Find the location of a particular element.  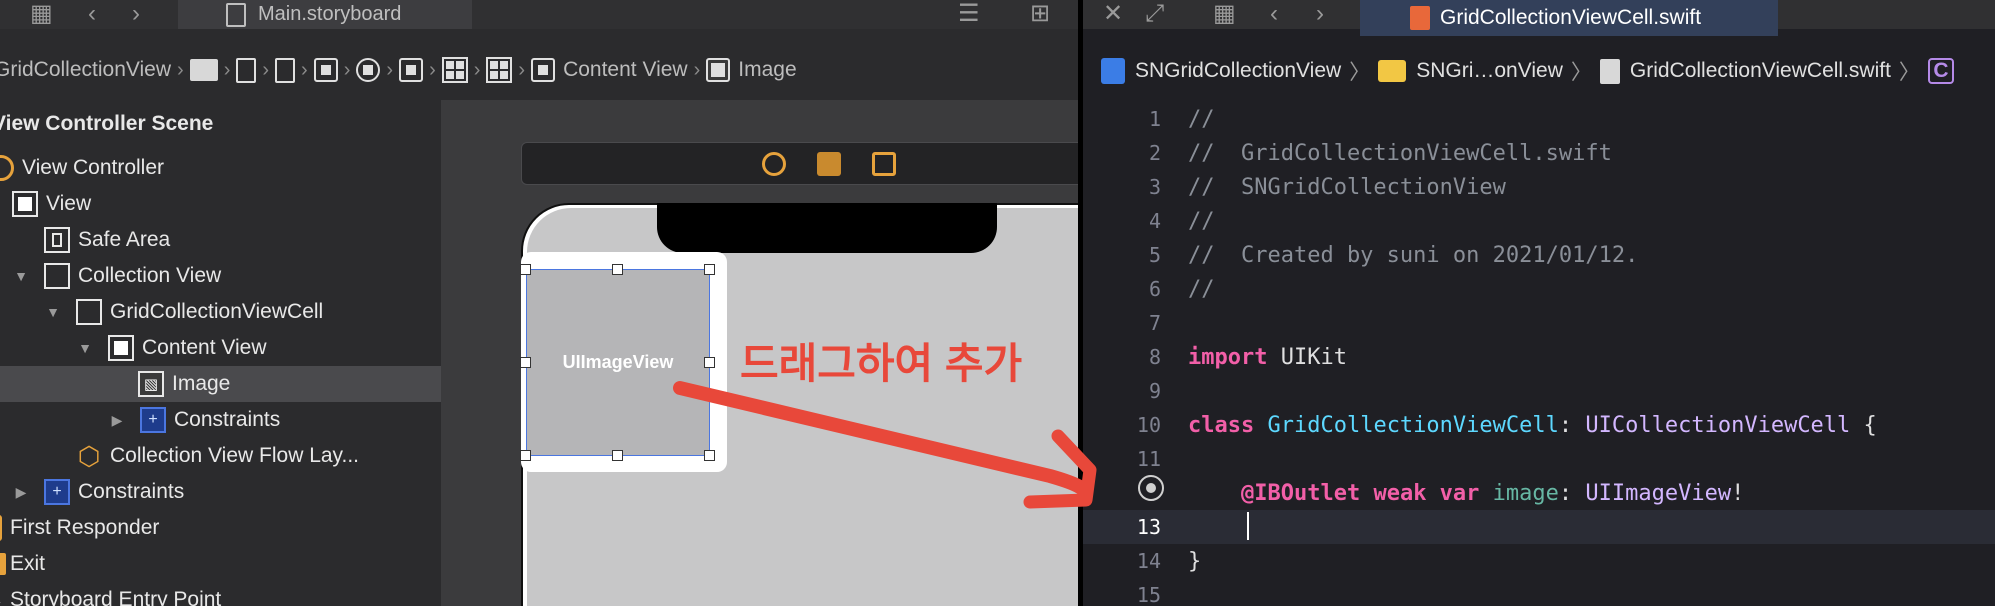

add-editor-icon: ⊞ is located at coordinates (1040, 14).